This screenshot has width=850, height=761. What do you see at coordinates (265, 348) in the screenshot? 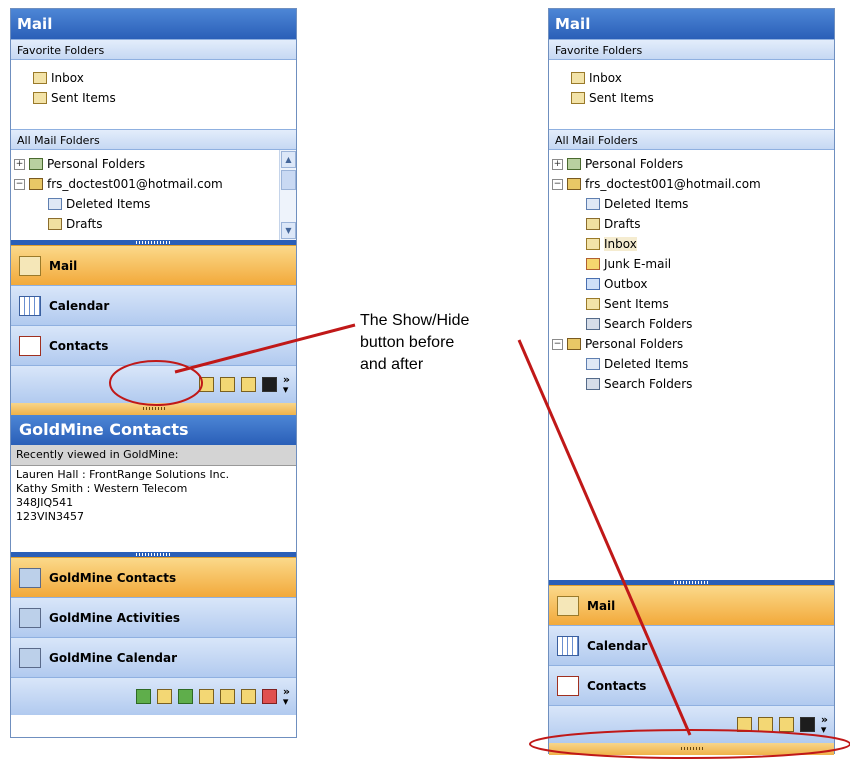
I see `callout-pointer-left` at bounding box center [265, 348].